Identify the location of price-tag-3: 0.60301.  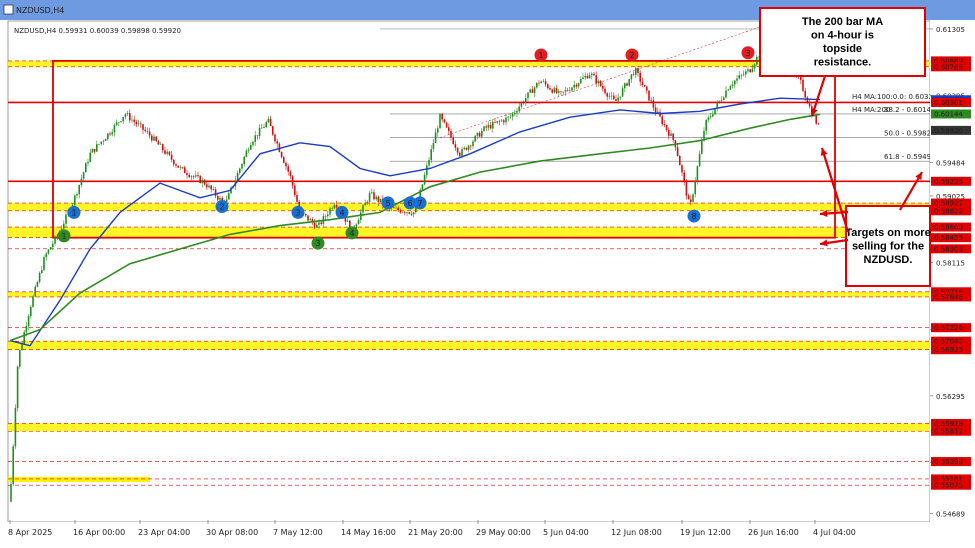
(948, 103).